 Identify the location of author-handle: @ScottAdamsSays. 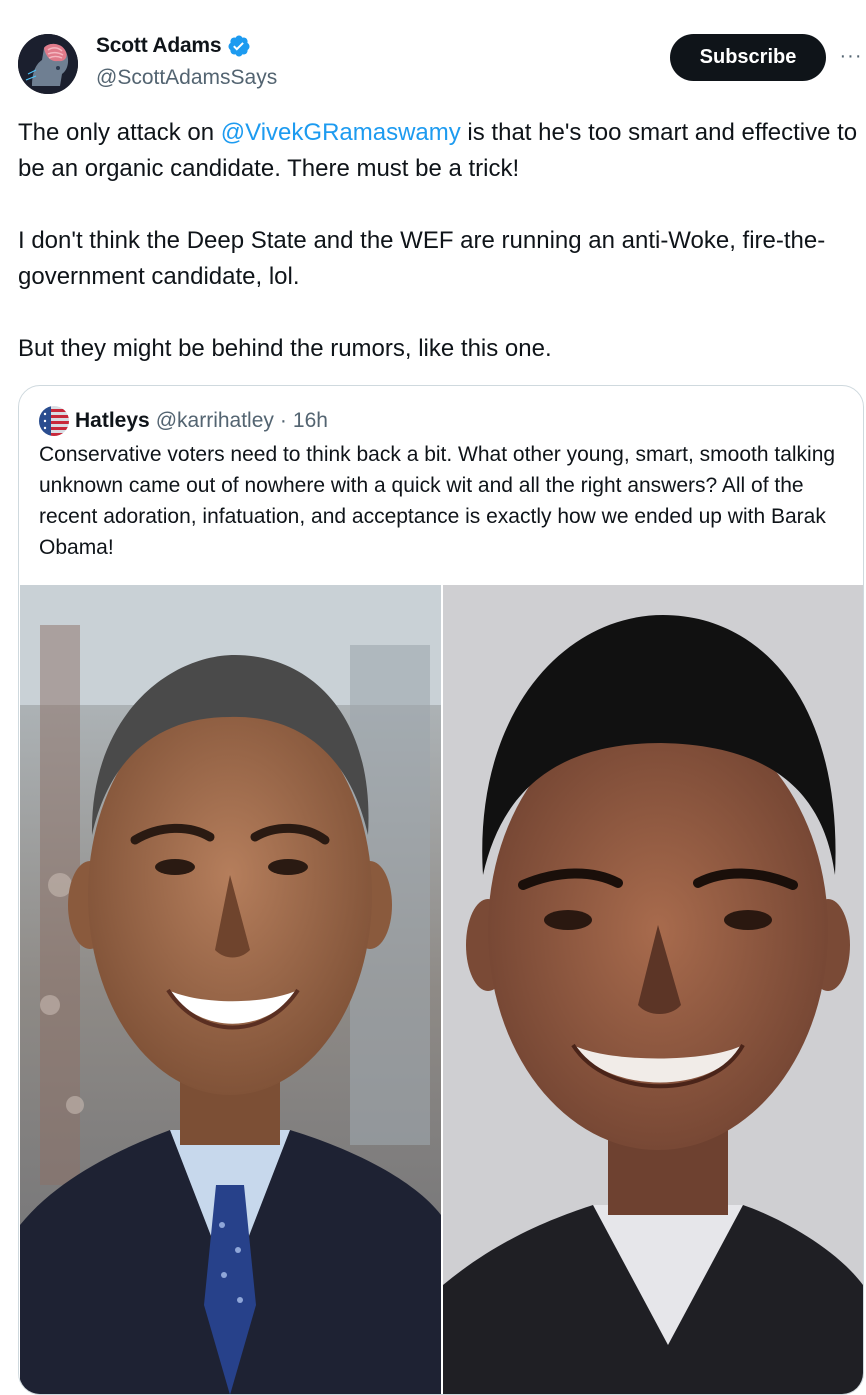
(186, 78).